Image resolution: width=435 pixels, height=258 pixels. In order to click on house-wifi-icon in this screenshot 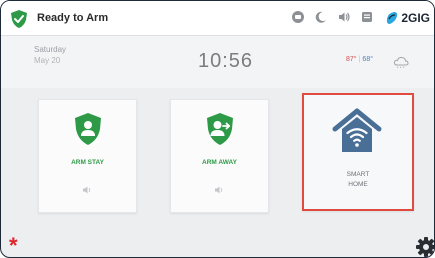, I will do `click(357, 130)`.